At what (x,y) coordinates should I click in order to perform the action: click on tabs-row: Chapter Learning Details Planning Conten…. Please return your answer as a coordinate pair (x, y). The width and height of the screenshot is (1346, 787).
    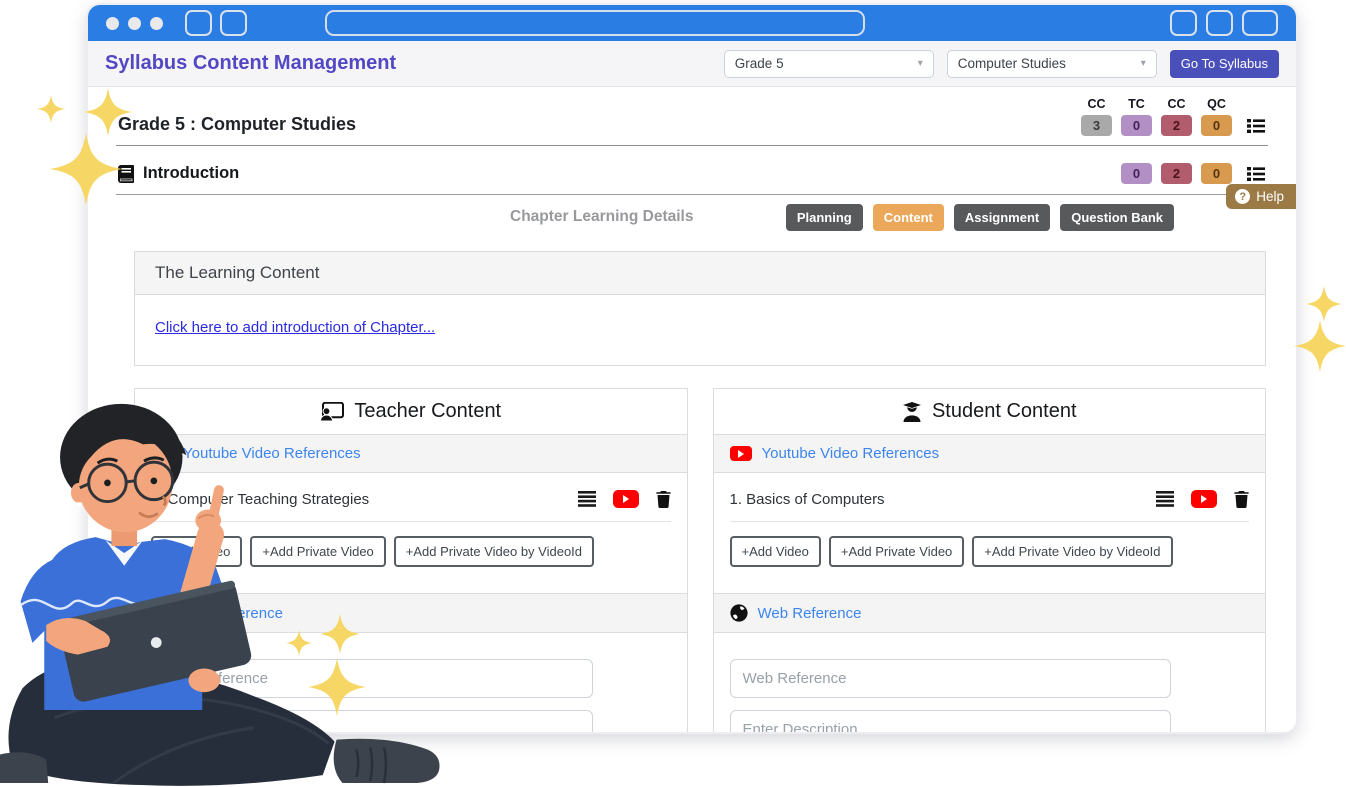
    Looking at the image, I should click on (692, 217).